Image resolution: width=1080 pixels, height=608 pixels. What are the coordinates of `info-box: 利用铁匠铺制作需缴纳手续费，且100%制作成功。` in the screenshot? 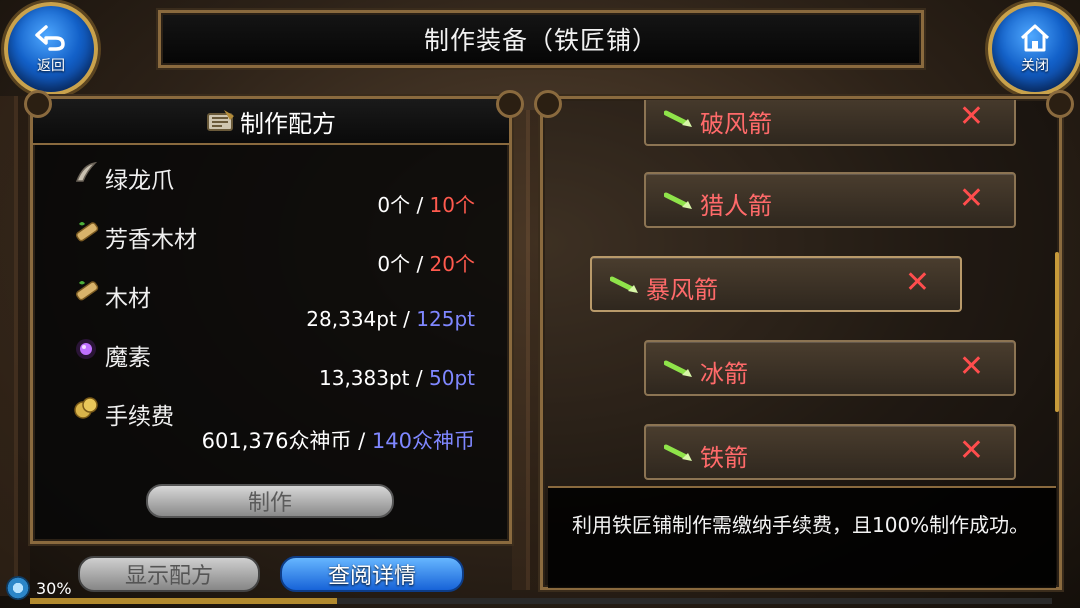 It's located at (802, 537).